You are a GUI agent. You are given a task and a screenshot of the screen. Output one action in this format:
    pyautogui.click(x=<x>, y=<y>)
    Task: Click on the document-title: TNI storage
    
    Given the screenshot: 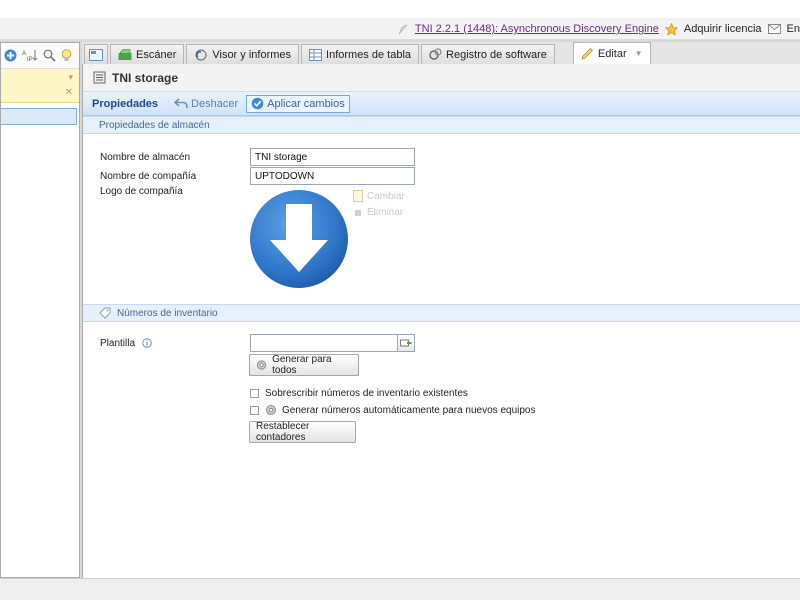 What is the action you would take?
    pyautogui.click(x=145, y=77)
    